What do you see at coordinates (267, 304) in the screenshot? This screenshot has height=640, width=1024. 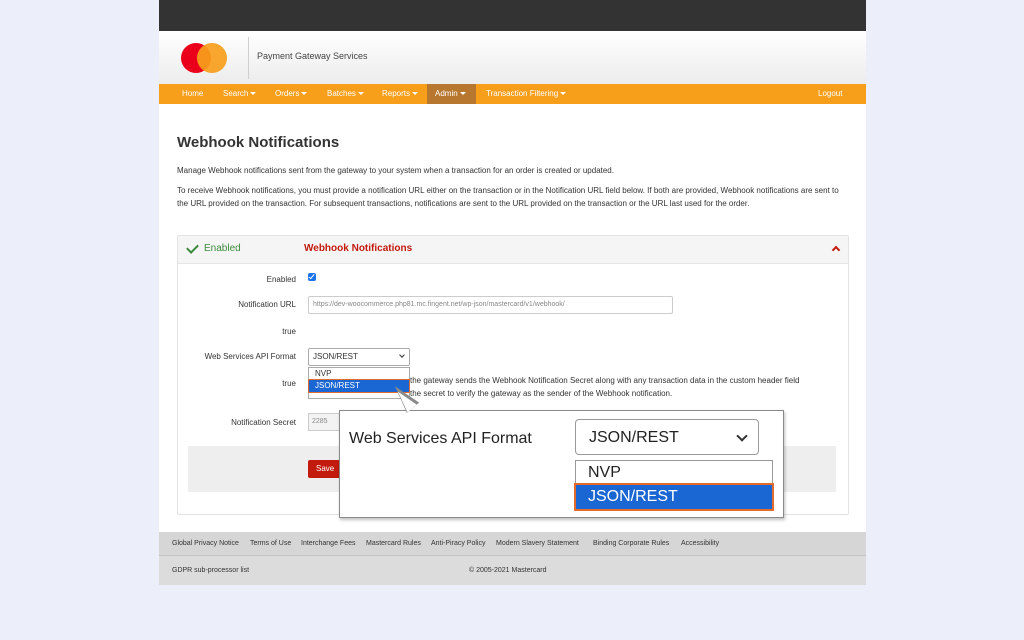 I see `notification-url-label: Notification URL` at bounding box center [267, 304].